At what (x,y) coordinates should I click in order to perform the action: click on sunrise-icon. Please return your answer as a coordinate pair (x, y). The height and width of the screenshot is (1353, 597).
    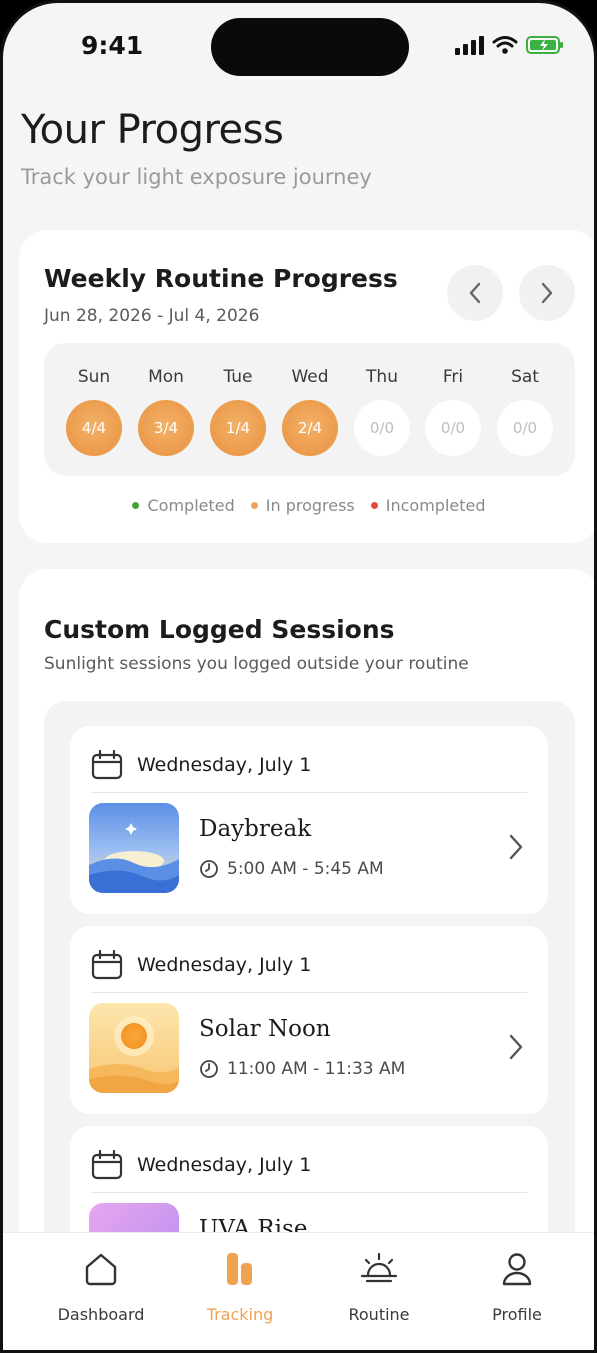
    Looking at the image, I should click on (379, 1267).